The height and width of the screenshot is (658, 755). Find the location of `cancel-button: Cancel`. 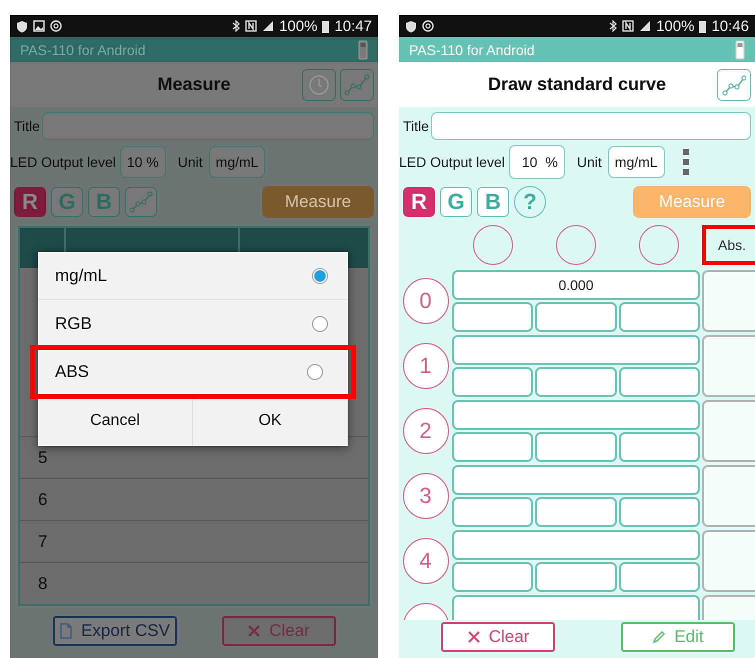

cancel-button: Cancel is located at coordinates (115, 421).